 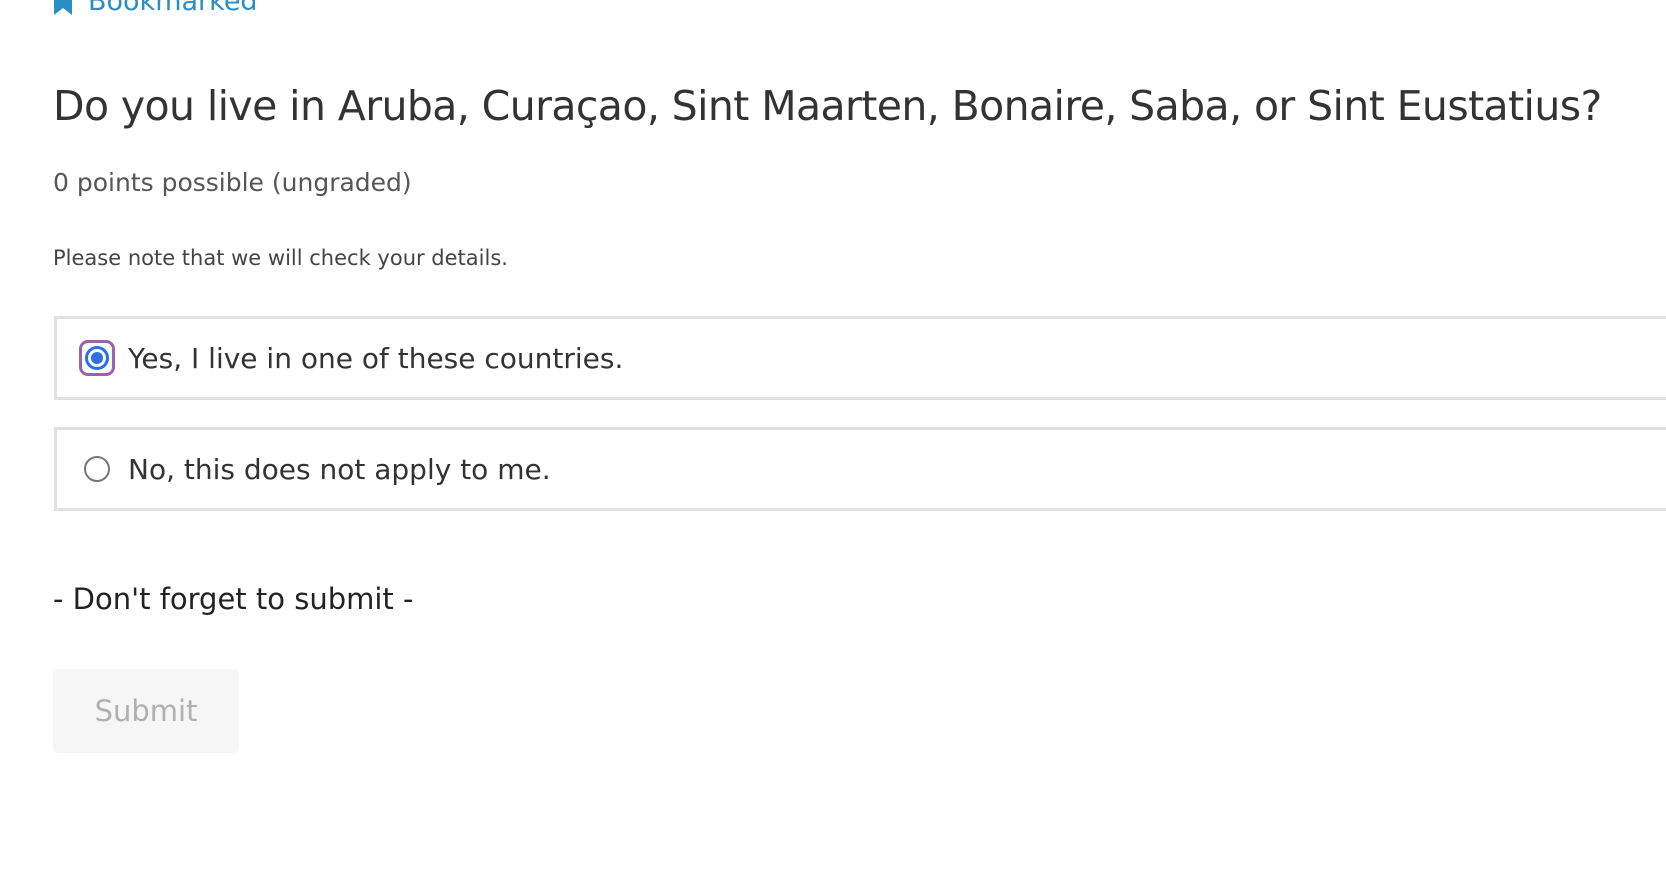 What do you see at coordinates (339, 469) in the screenshot?
I see `choice-no-label: No, this does not apply to me.` at bounding box center [339, 469].